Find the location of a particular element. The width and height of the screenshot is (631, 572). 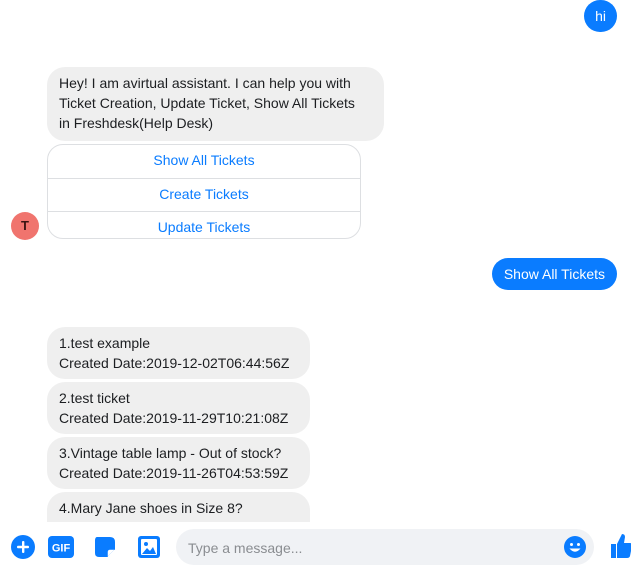

gif-label: GIF is located at coordinates (61, 549).